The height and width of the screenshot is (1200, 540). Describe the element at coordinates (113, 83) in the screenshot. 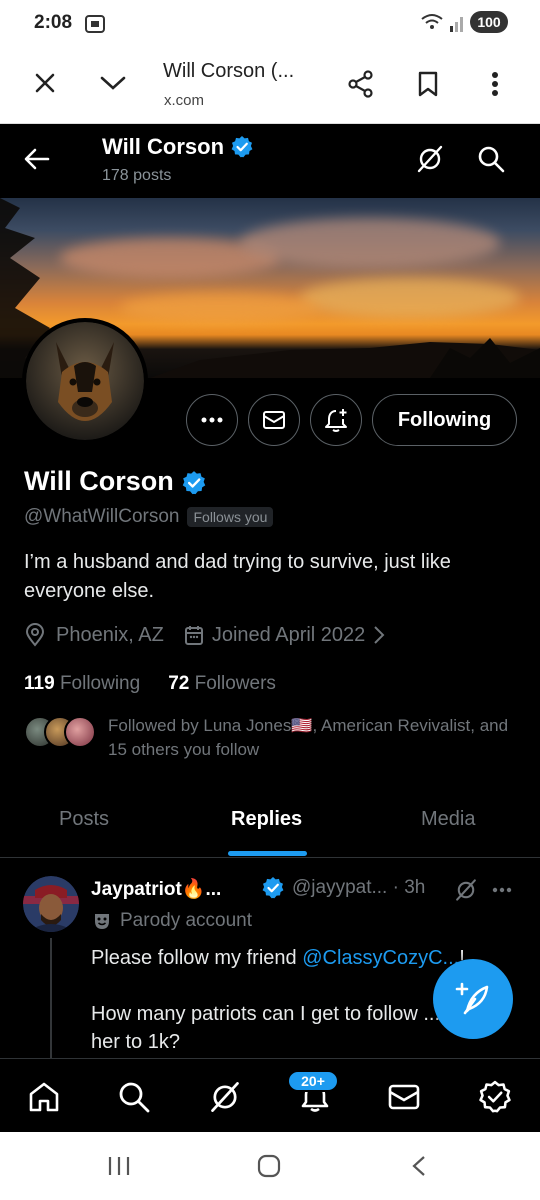

I see `chevron-down-icon` at that location.